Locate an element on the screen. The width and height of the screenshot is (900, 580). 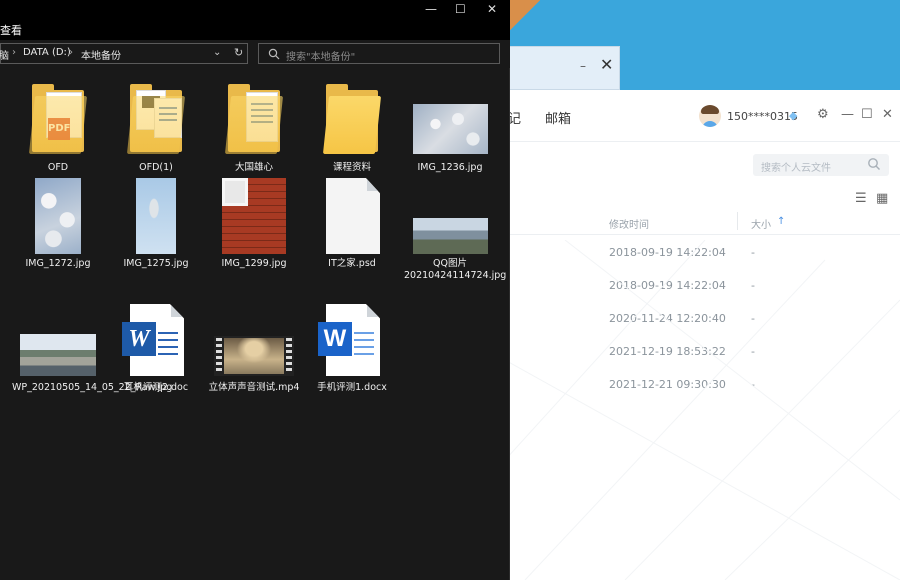
explorer-minimize-button: — is located at coordinates (431, 9).